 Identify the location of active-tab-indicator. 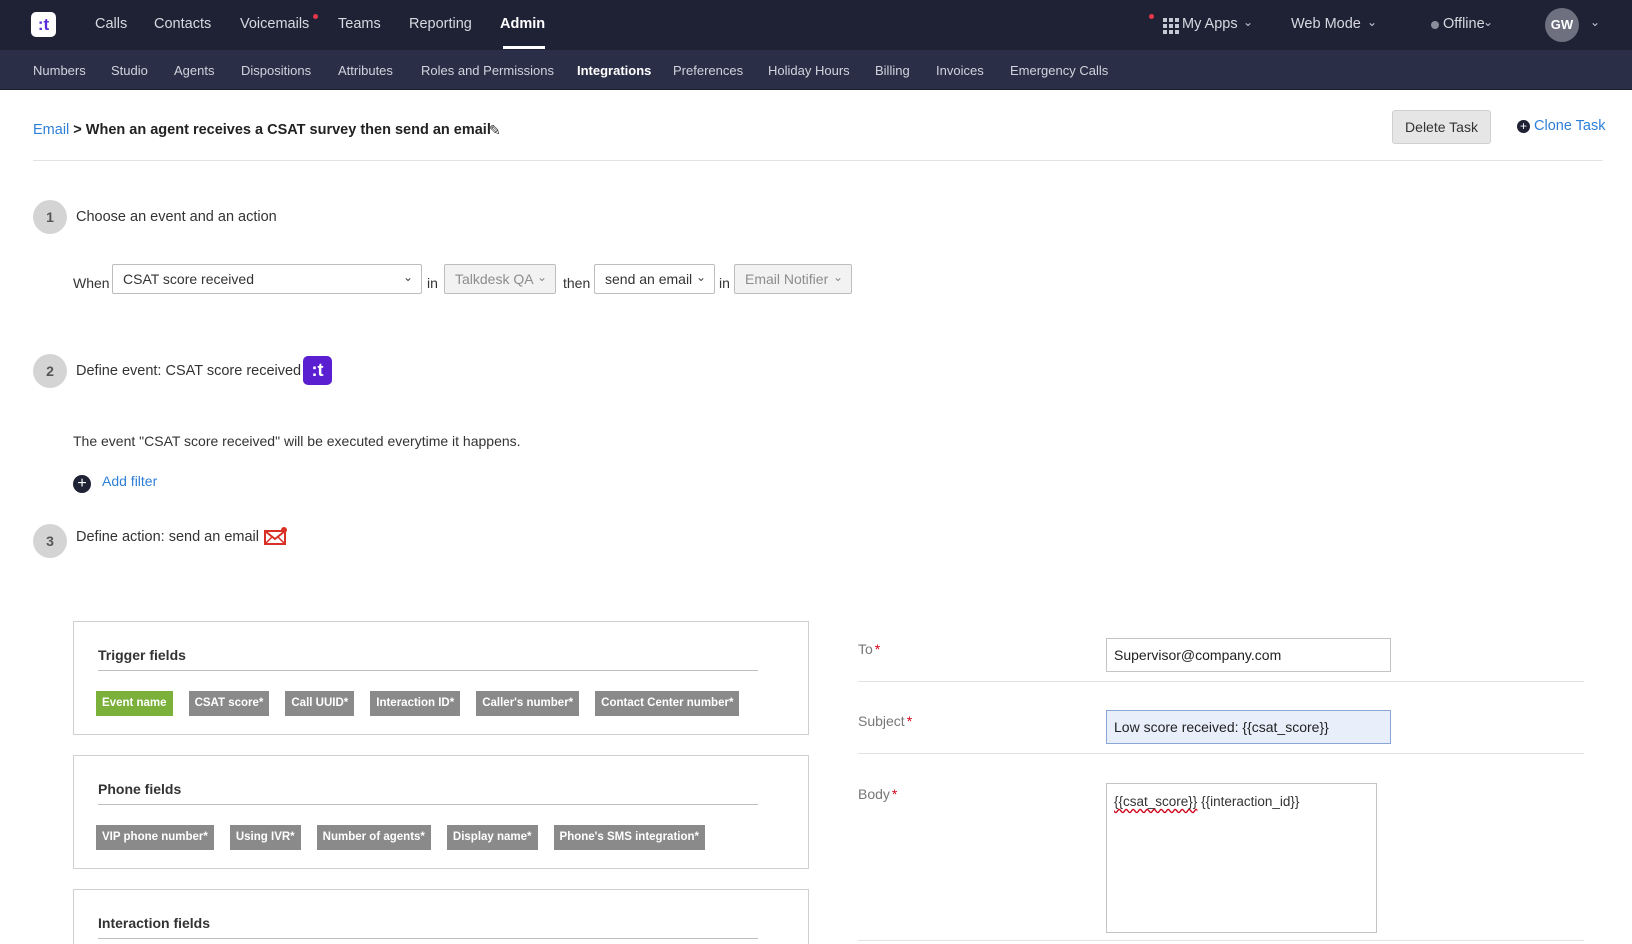
(524, 47).